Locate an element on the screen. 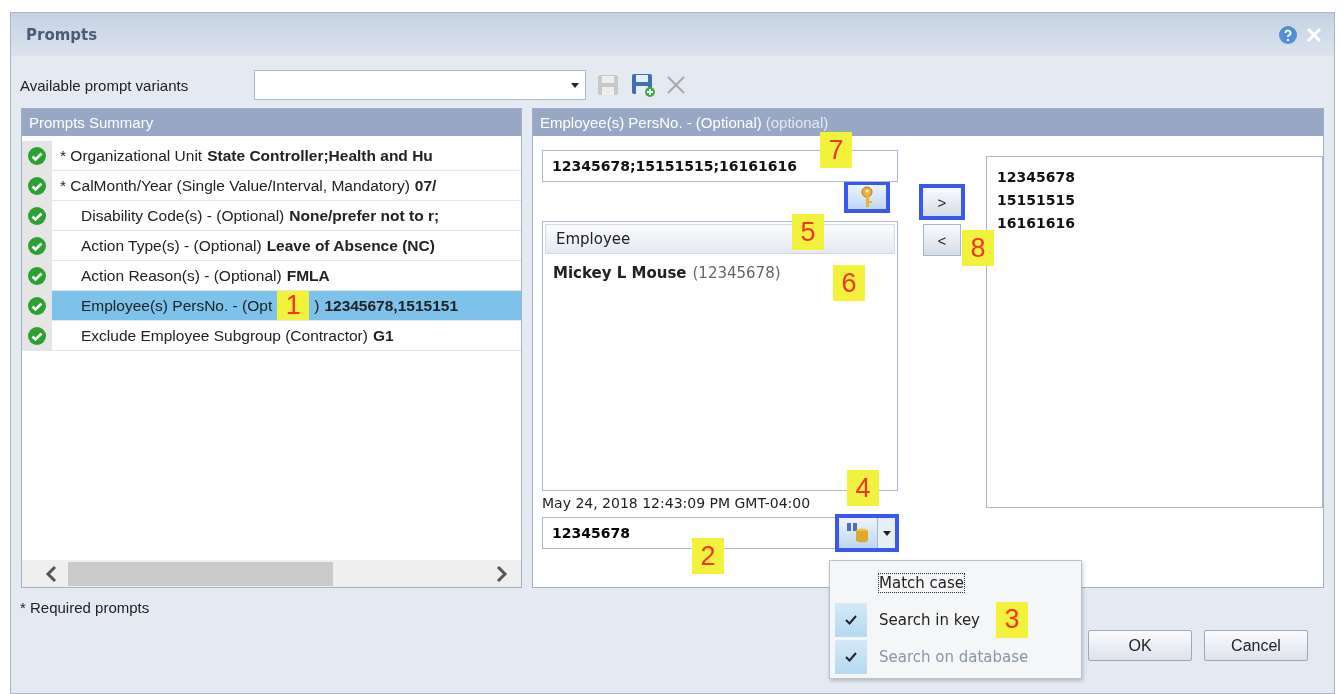 This screenshot has height=694, width=1342. key-button is located at coordinates (867, 197).